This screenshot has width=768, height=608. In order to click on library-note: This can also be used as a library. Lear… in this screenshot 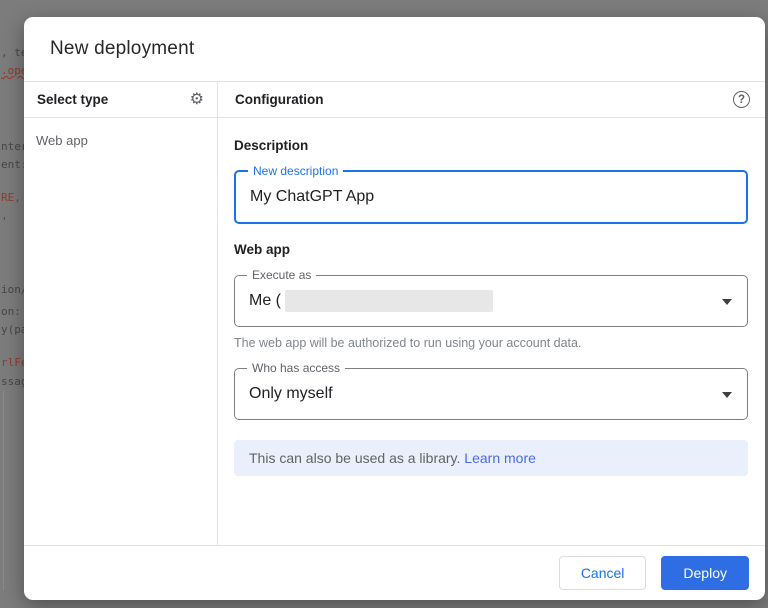, I will do `click(491, 458)`.